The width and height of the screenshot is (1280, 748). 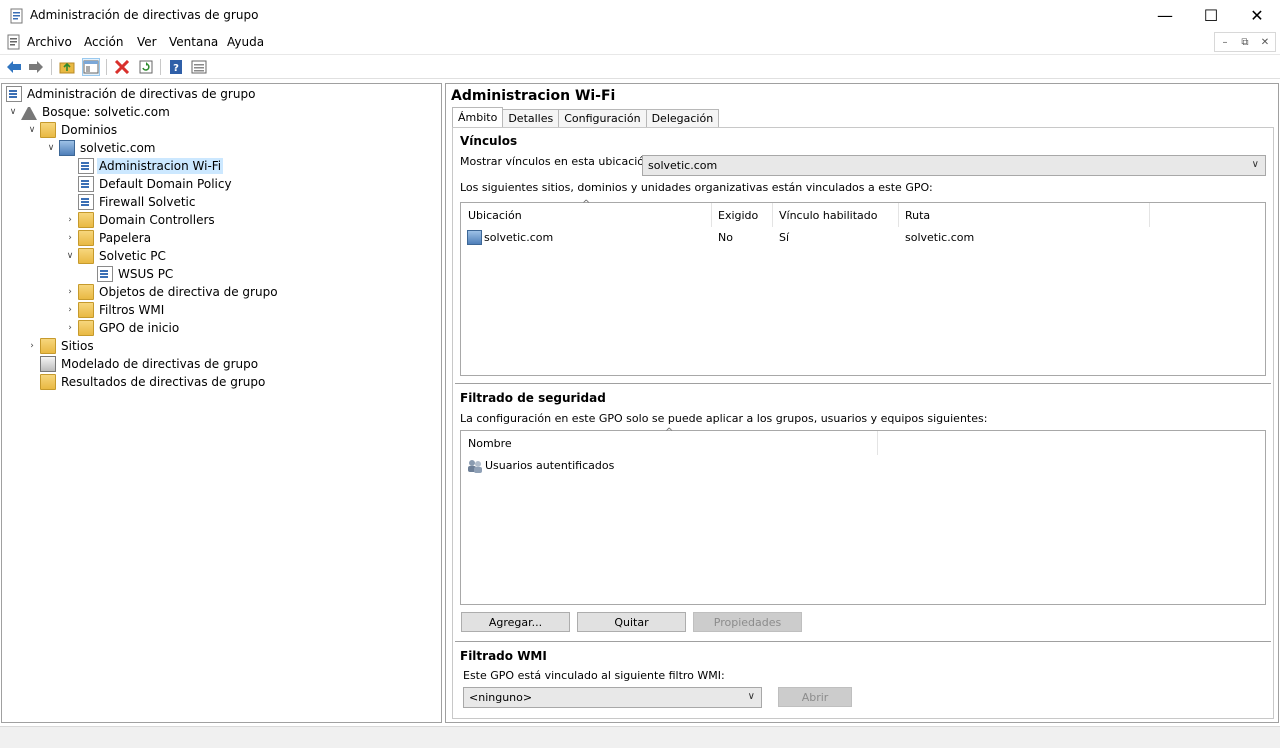 What do you see at coordinates (1245, 42) in the screenshot?
I see `mdi-restore-button: ⧉` at bounding box center [1245, 42].